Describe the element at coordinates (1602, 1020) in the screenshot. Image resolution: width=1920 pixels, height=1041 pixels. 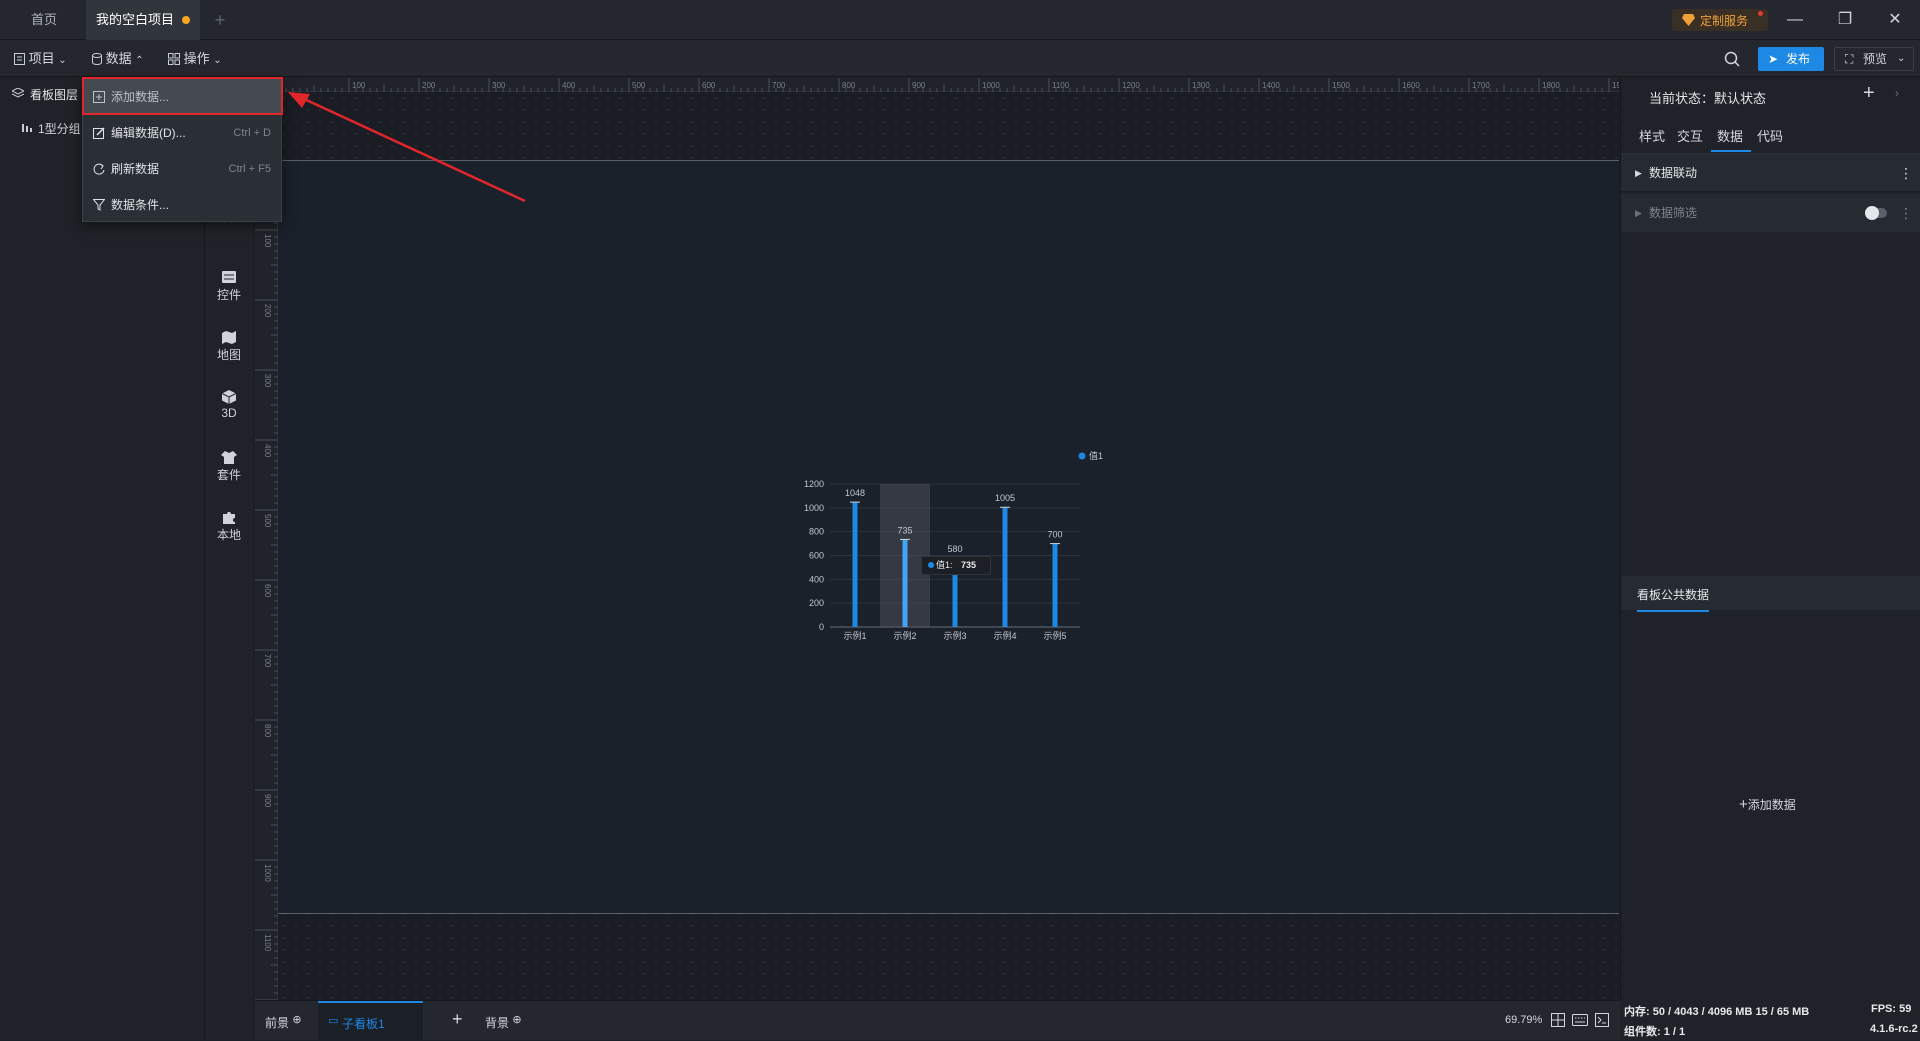
I see `terminal-icon` at that location.